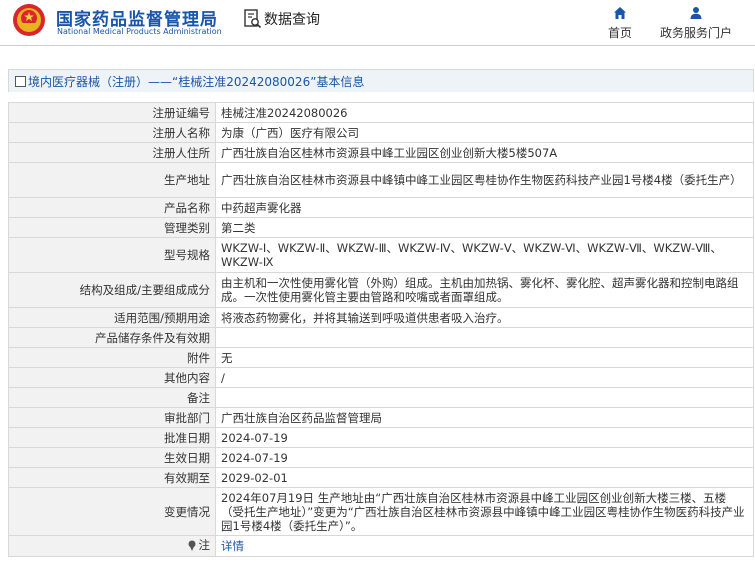 This screenshot has width=755, height=583. What do you see at coordinates (112, 457) in the screenshot?
I see `field-label: 生效日期` at bounding box center [112, 457].